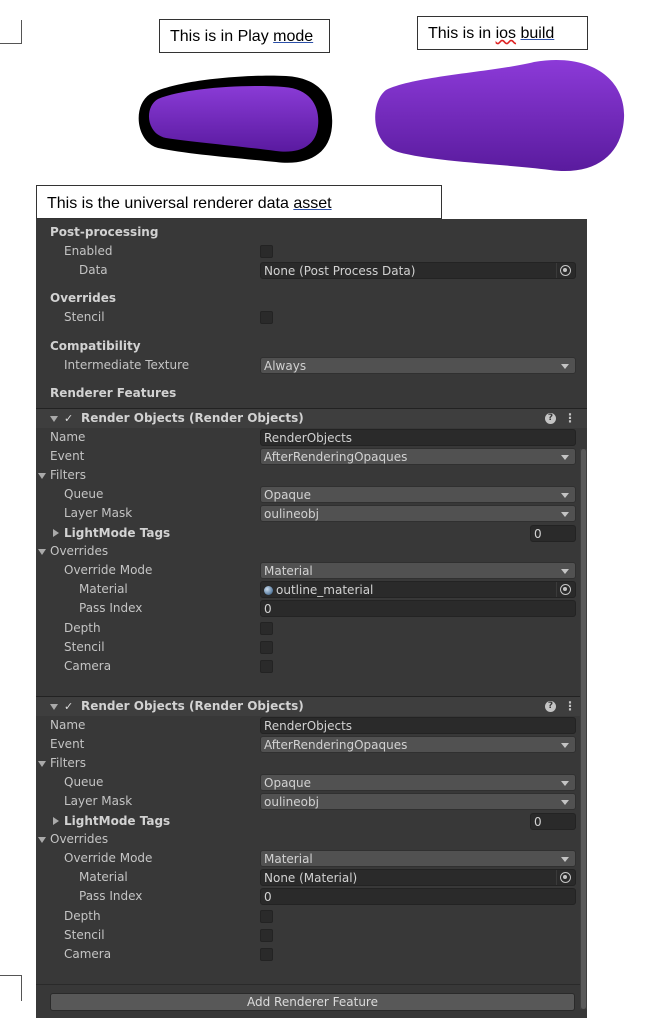 The image size is (655, 1024). What do you see at coordinates (288, 783) in the screenshot?
I see `field-value: Opaque` at bounding box center [288, 783].